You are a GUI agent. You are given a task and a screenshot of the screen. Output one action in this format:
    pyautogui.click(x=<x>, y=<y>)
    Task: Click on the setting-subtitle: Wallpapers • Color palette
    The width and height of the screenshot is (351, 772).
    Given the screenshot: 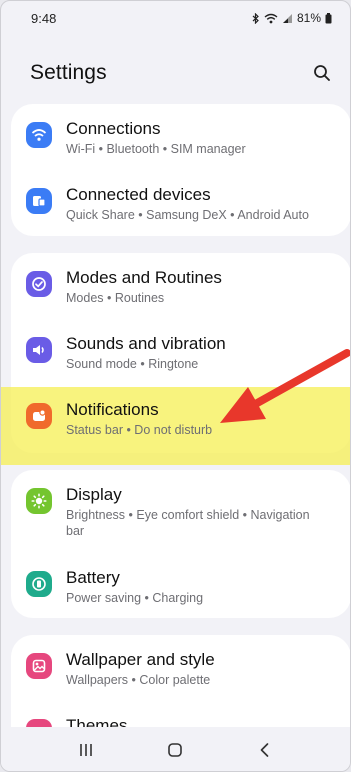 What is the action you would take?
    pyautogui.click(x=138, y=680)
    